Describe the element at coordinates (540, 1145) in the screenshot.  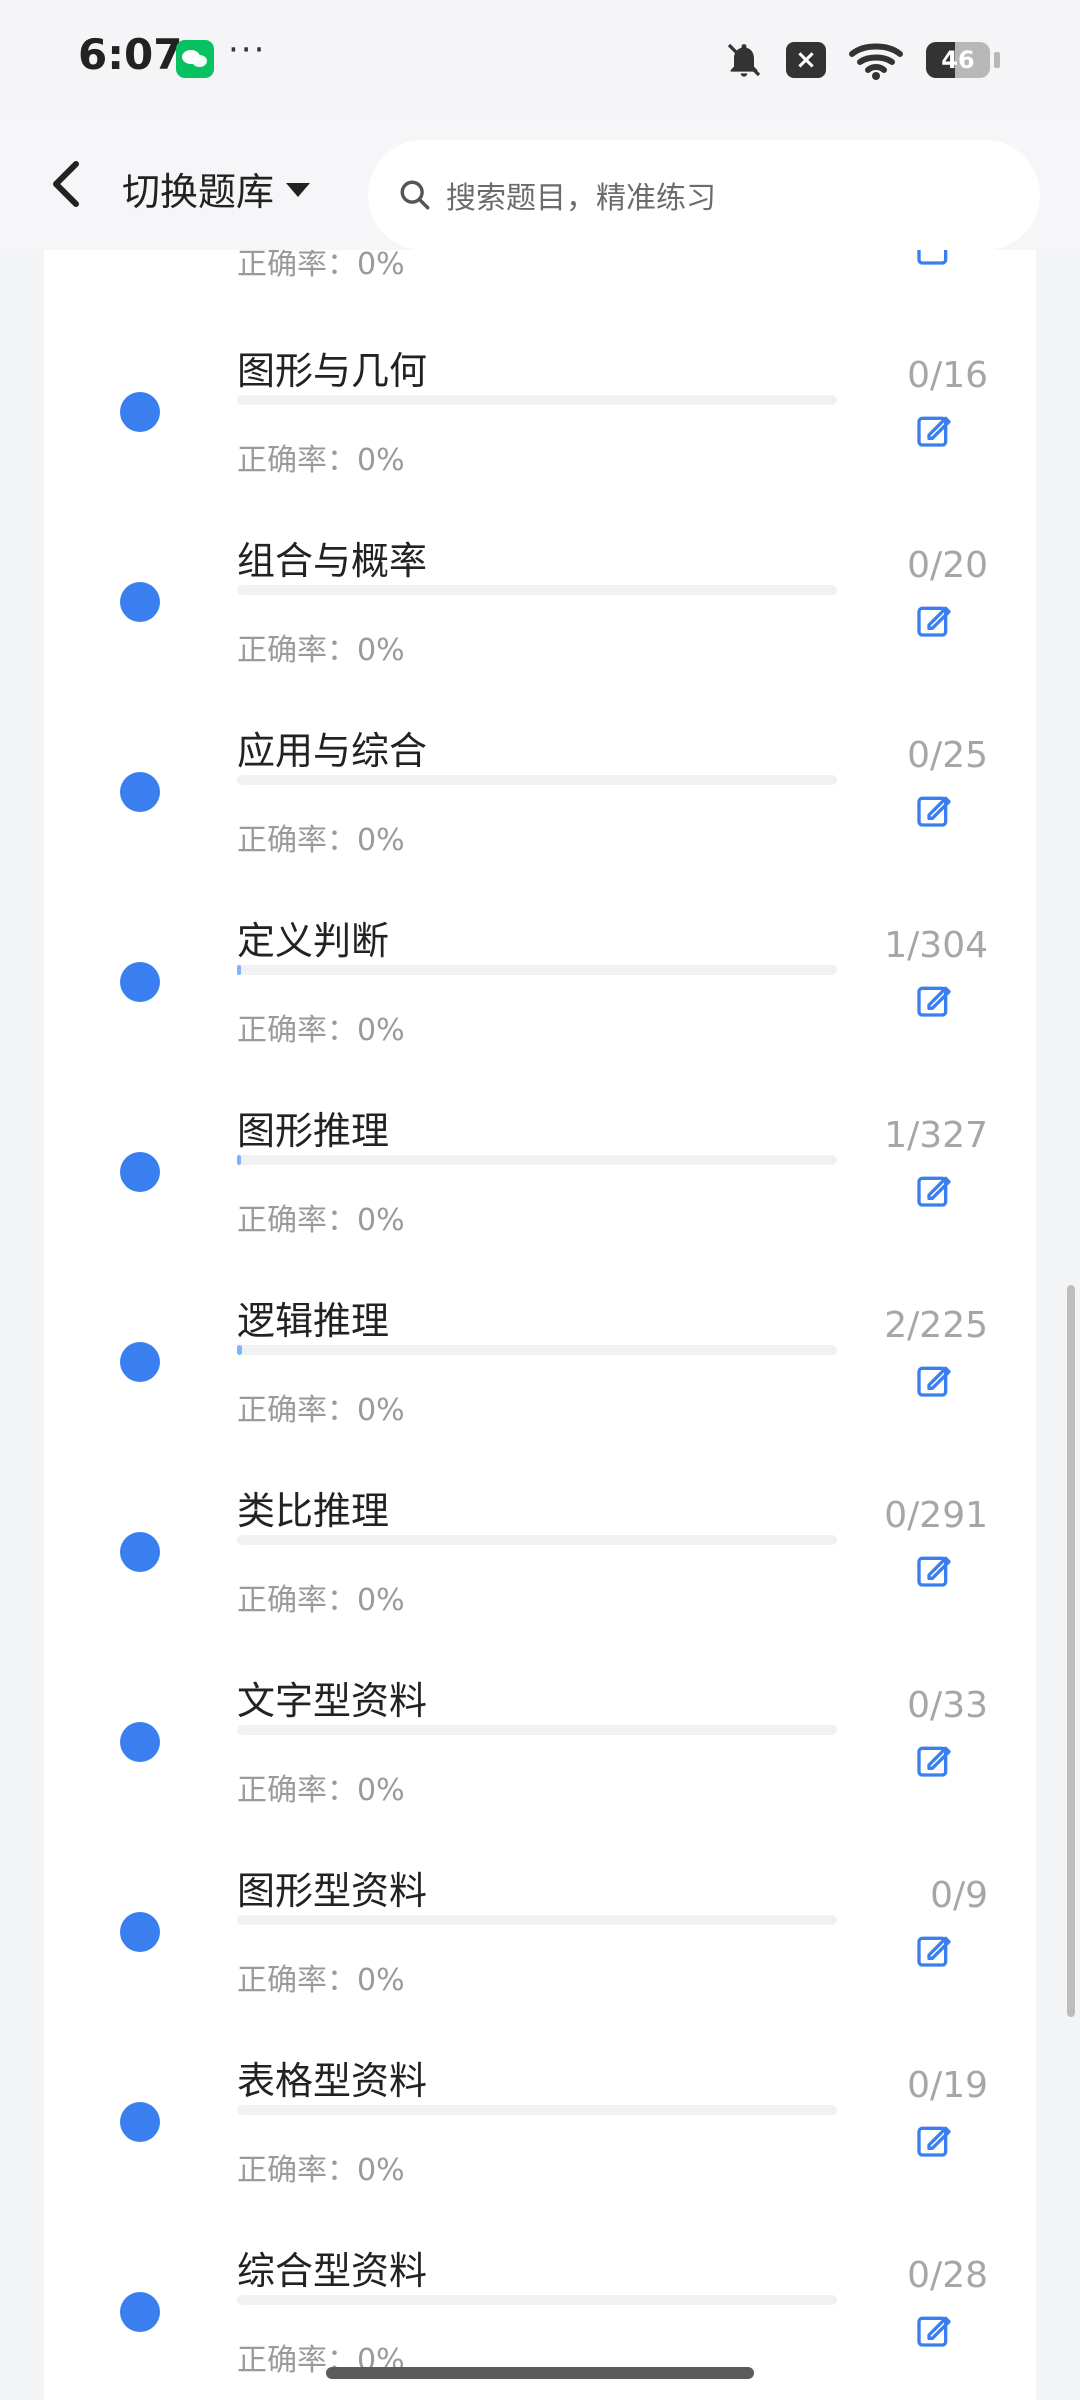
I see `list-item: 图形推理 正确率：0% 1/327` at that location.